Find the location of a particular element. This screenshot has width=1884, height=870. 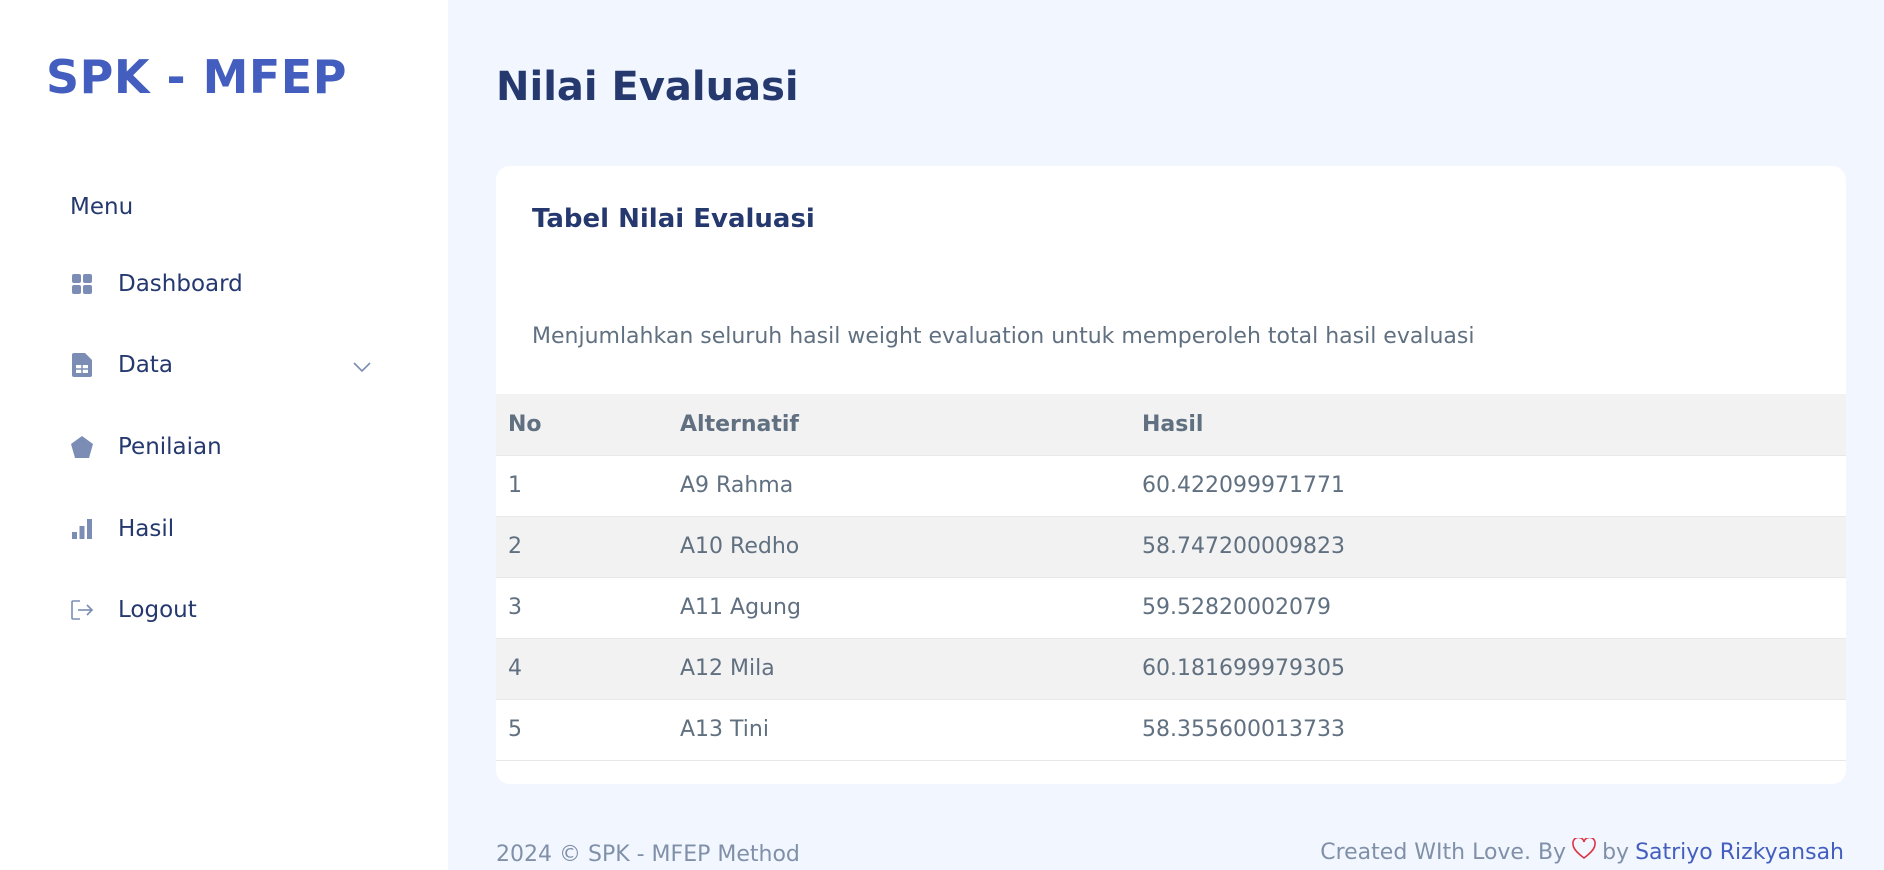

menu-title: Menu is located at coordinates (102, 207).